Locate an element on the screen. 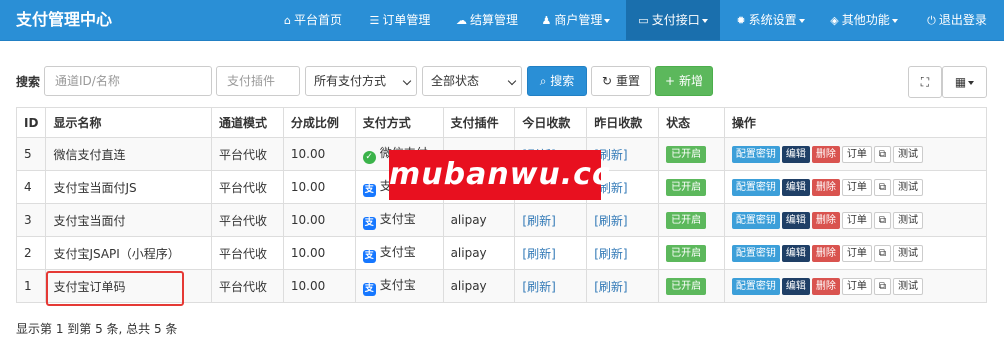 This screenshot has height=350, width=1004. table-cell: 2 is located at coordinates (31, 253).